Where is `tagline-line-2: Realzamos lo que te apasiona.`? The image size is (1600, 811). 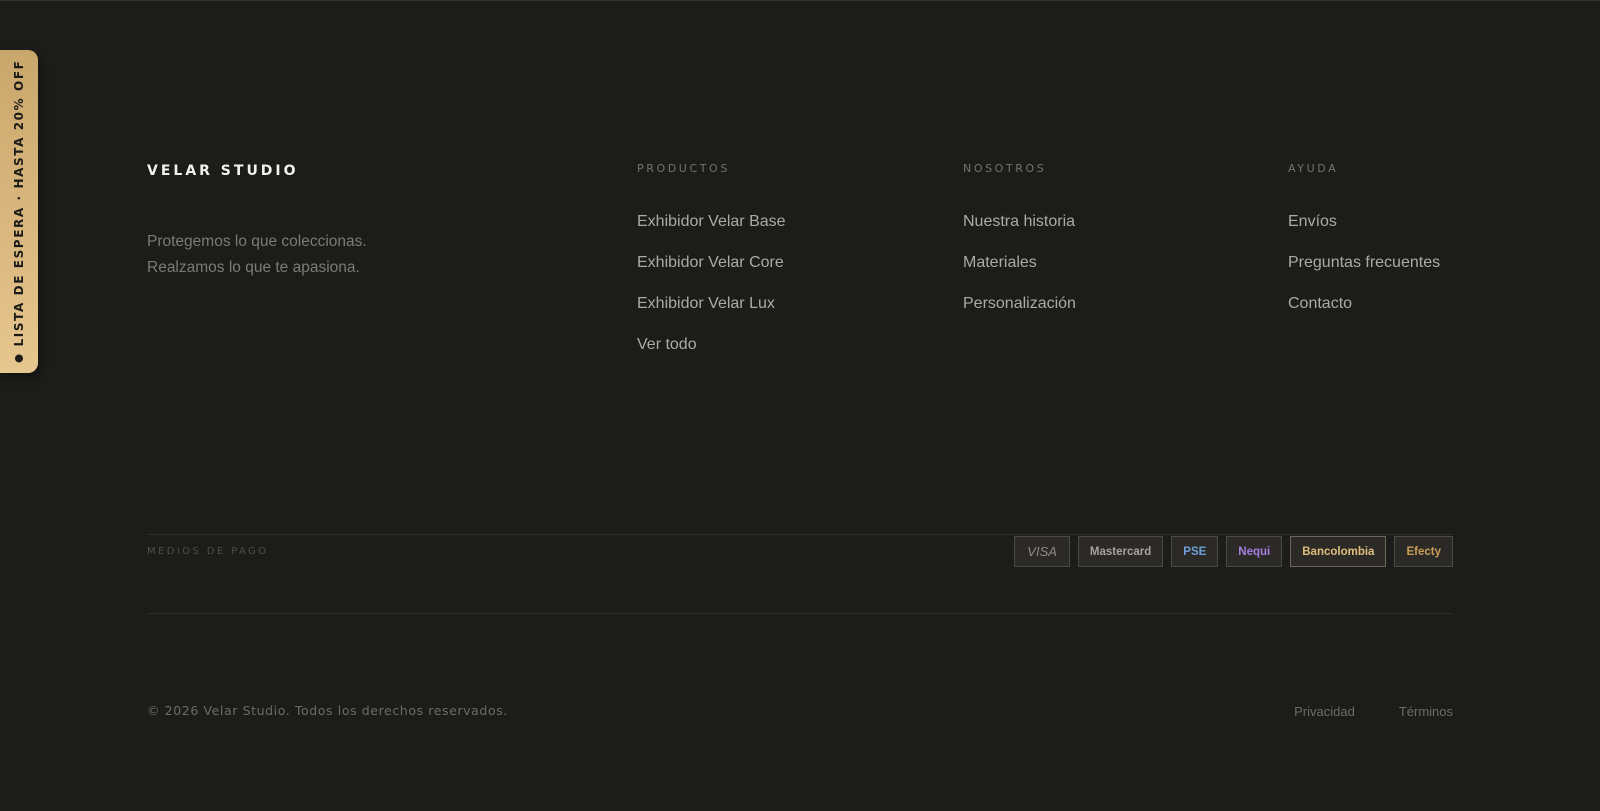 tagline-line-2: Realzamos lo que te apasiona. is located at coordinates (253, 267).